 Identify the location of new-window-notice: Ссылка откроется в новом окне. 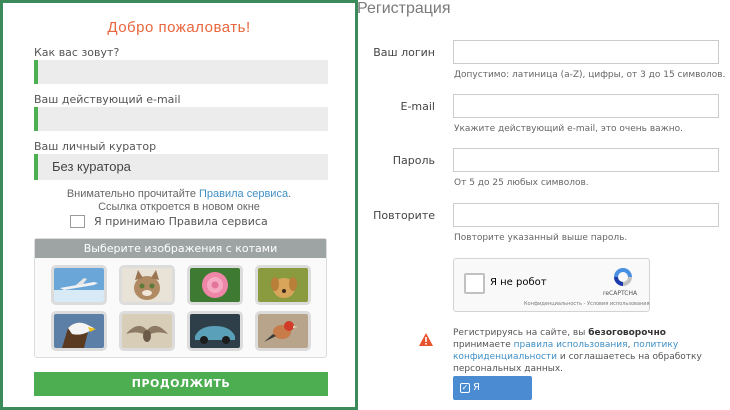
(179, 207).